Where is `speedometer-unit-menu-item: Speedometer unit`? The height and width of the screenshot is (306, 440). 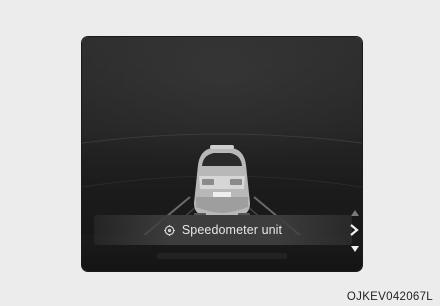
speedometer-unit-menu-item: Speedometer unit is located at coordinates (223, 230).